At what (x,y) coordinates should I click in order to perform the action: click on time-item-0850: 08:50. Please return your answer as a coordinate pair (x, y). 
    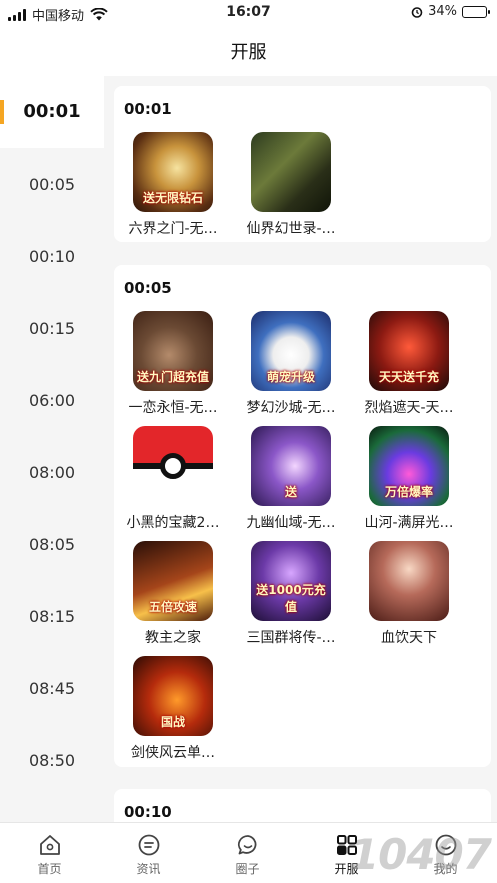
    Looking at the image, I should click on (52, 761).